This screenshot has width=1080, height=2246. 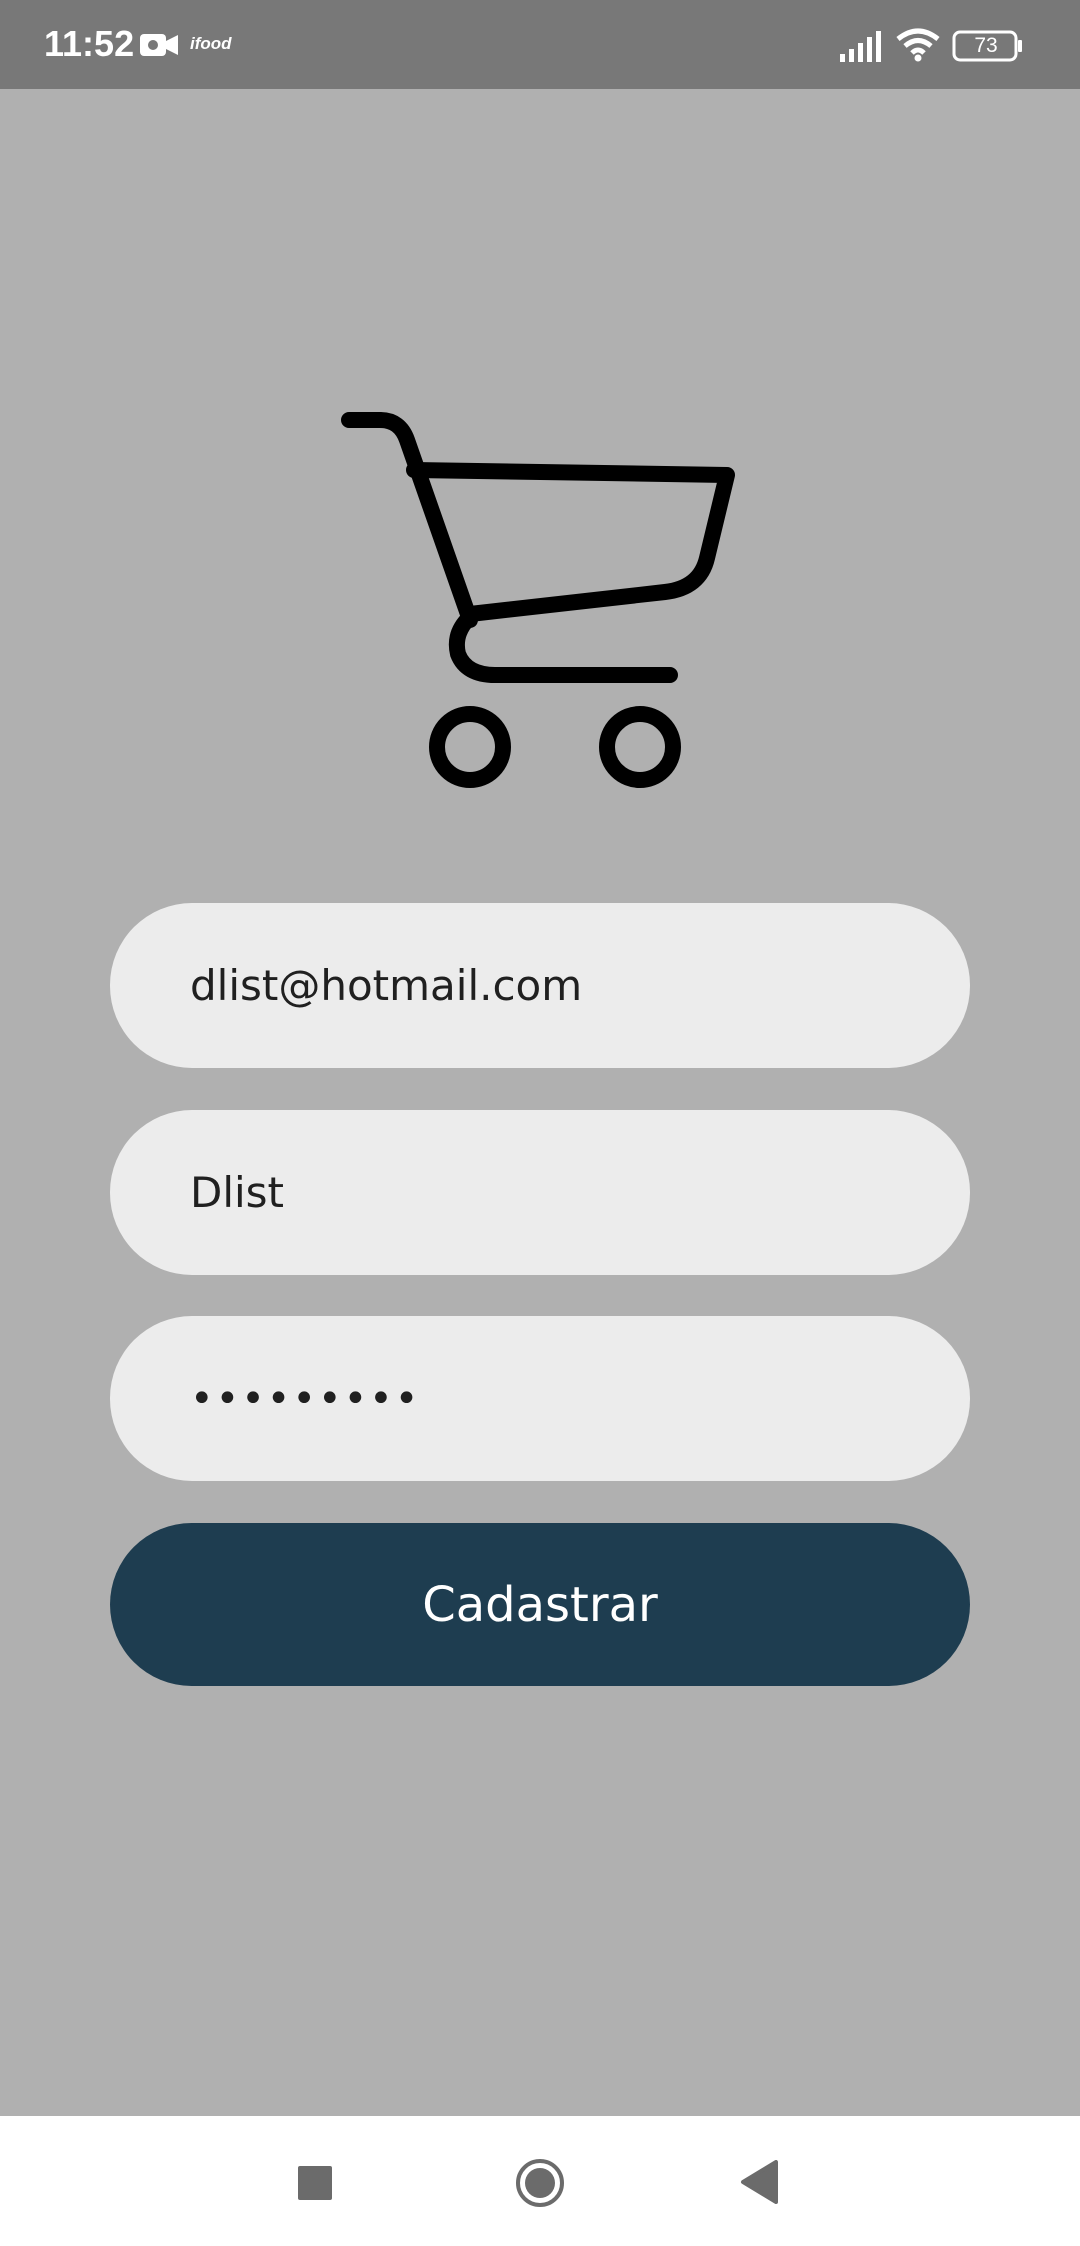 What do you see at coordinates (540, 44) in the screenshot?
I see `status-bar: 11:52 ifood 73` at bounding box center [540, 44].